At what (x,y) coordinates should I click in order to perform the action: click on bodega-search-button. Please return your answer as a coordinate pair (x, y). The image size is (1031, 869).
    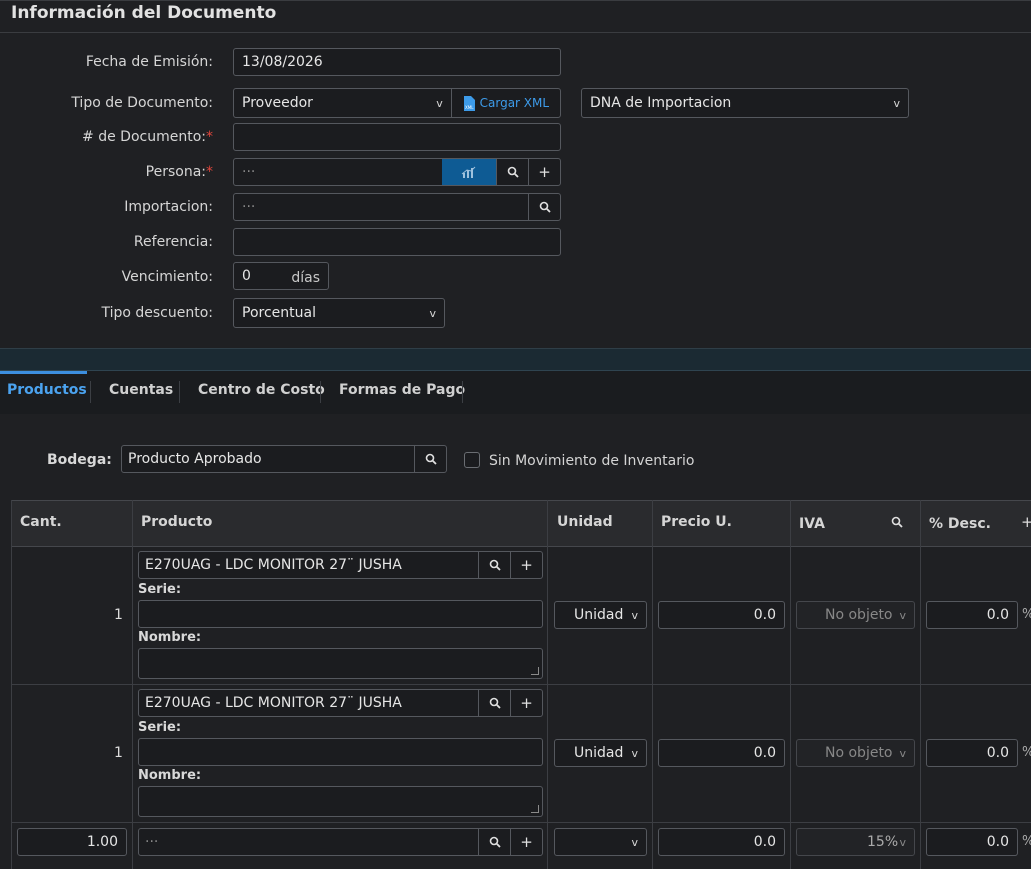
    Looking at the image, I should click on (430, 459).